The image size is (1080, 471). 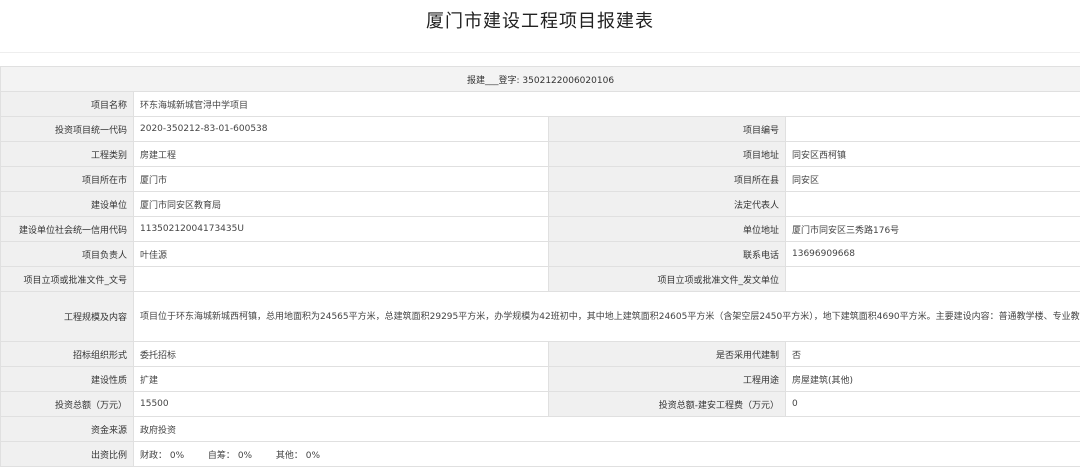 What do you see at coordinates (341, 229) in the screenshot?
I see `credit-code-value: 11350212004173435U` at bounding box center [341, 229].